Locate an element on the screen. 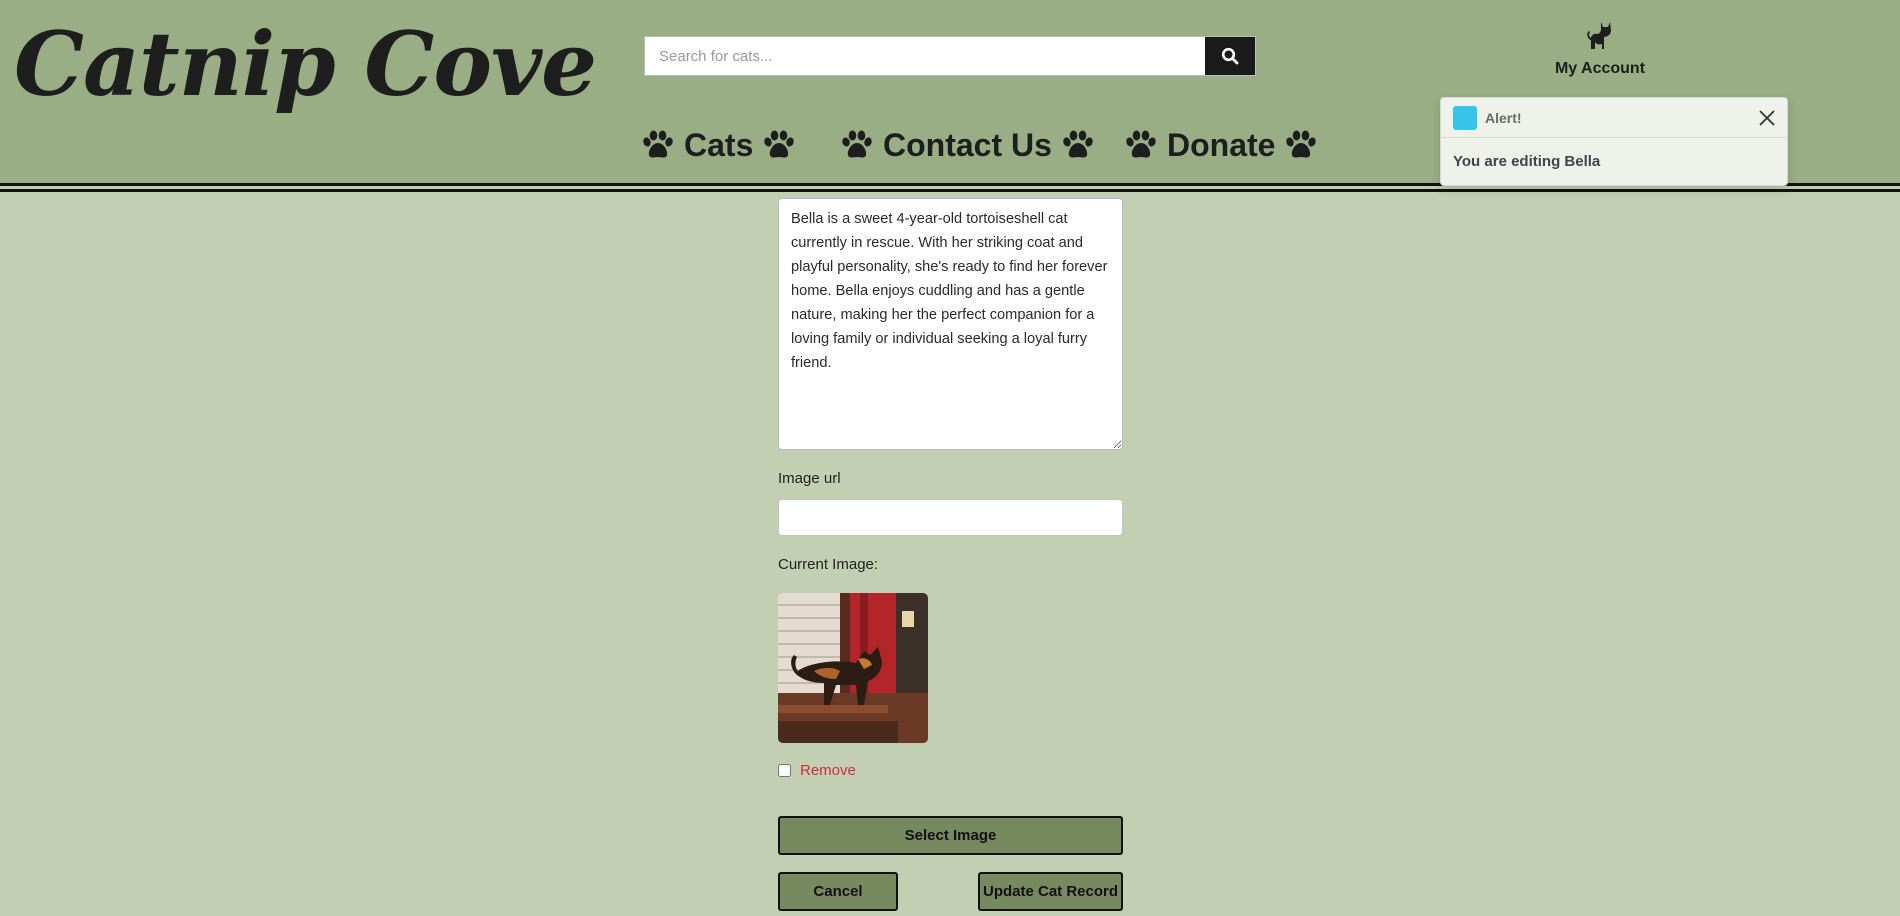  nav-label: Donate is located at coordinates (1221, 144).